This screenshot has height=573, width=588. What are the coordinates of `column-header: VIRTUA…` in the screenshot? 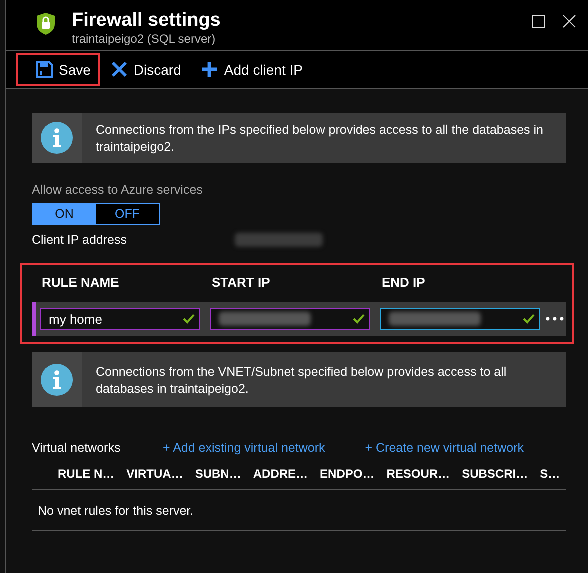 It's located at (155, 474).